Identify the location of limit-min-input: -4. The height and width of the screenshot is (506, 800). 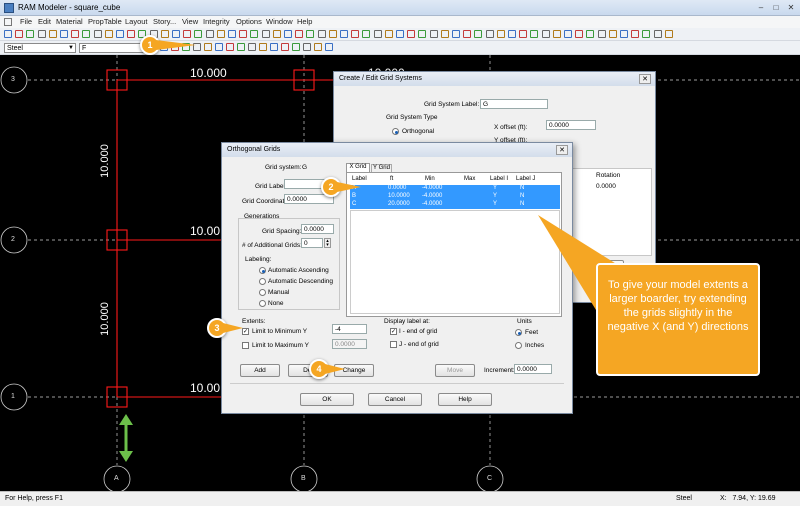
(349, 329).